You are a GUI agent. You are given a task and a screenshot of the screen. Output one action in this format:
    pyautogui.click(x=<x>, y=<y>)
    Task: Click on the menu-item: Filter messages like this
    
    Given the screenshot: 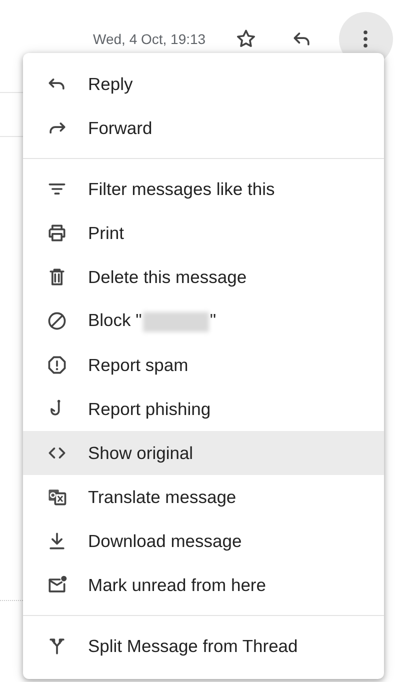 What is the action you would take?
    pyautogui.click(x=203, y=189)
    